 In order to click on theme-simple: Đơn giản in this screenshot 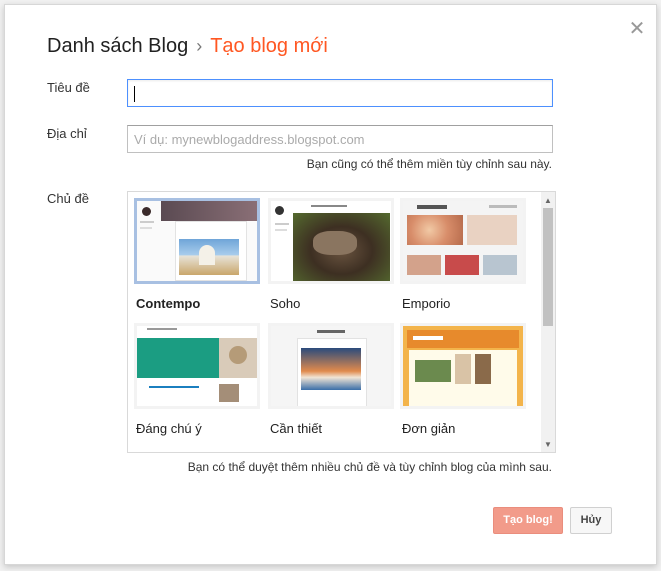, I will do `click(463, 379)`.